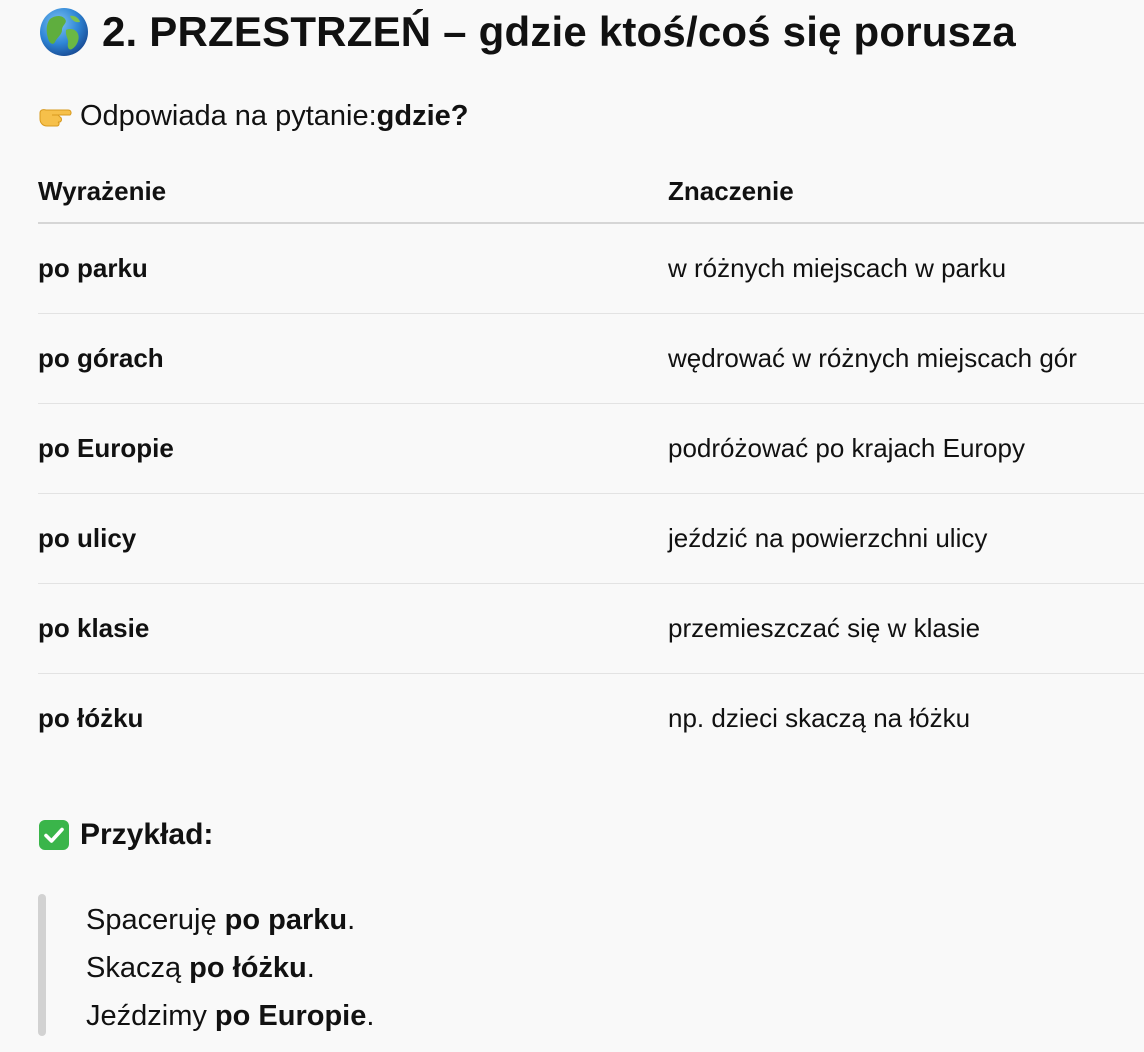 Image resolution: width=1144 pixels, height=1052 pixels. What do you see at coordinates (731, 190) in the screenshot?
I see `header-meaning: Znaczenie` at bounding box center [731, 190].